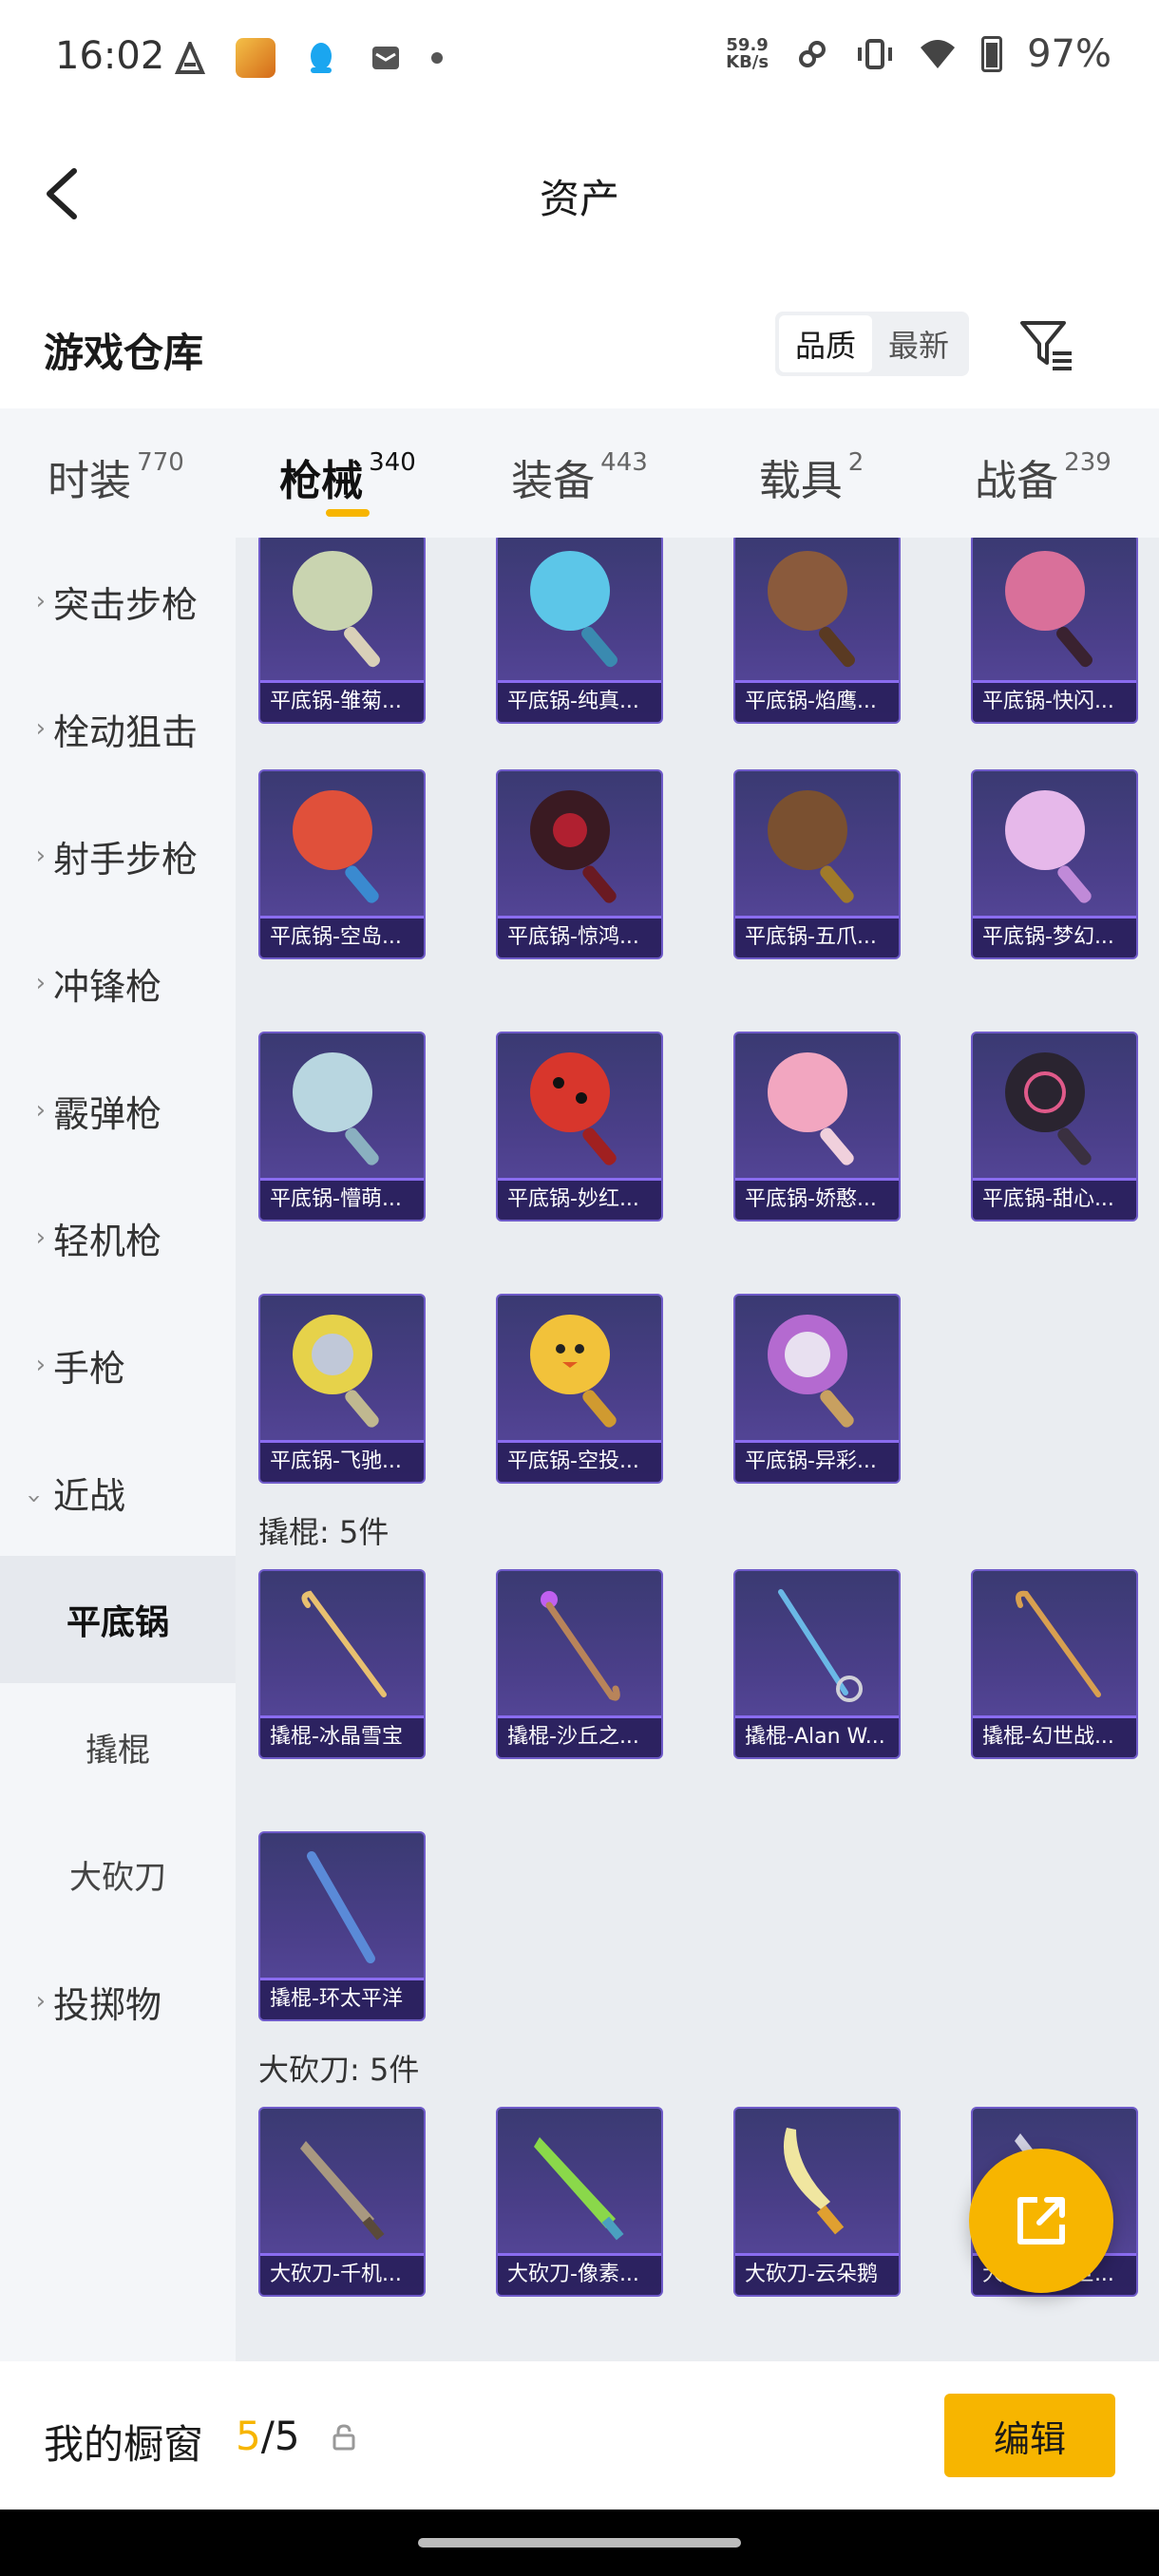  I want to click on wifi-icon, so click(938, 54).